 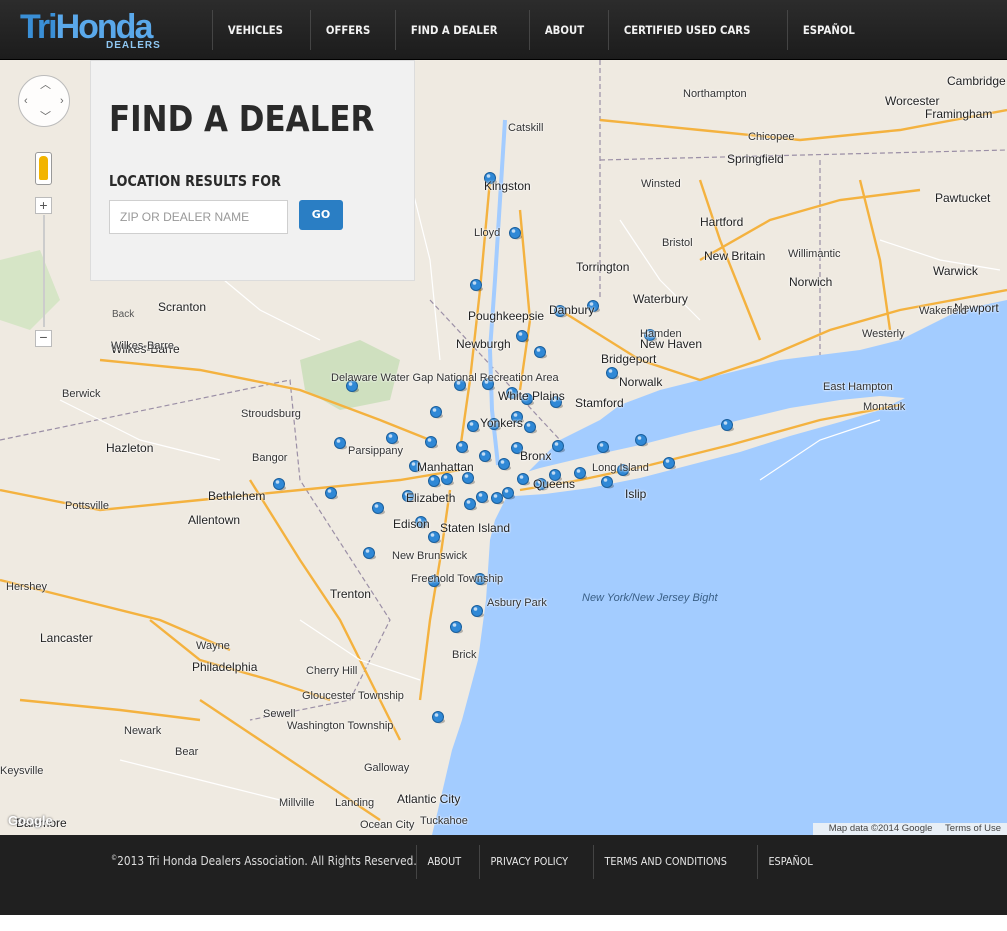 I want to click on footer-link-espanol: ESPAÑOL, so click(x=789, y=862).